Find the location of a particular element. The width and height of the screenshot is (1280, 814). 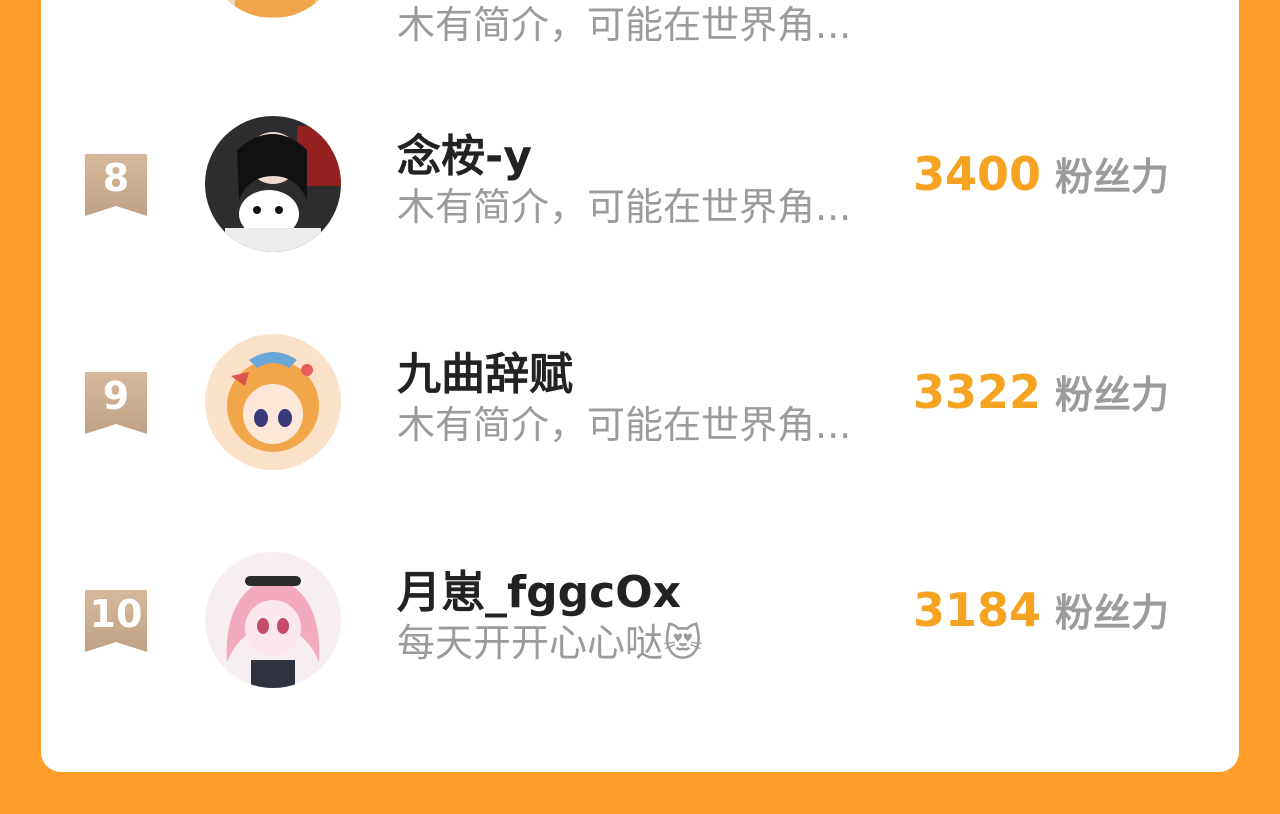

user-name: 念桉-y is located at coordinates (464, 152).